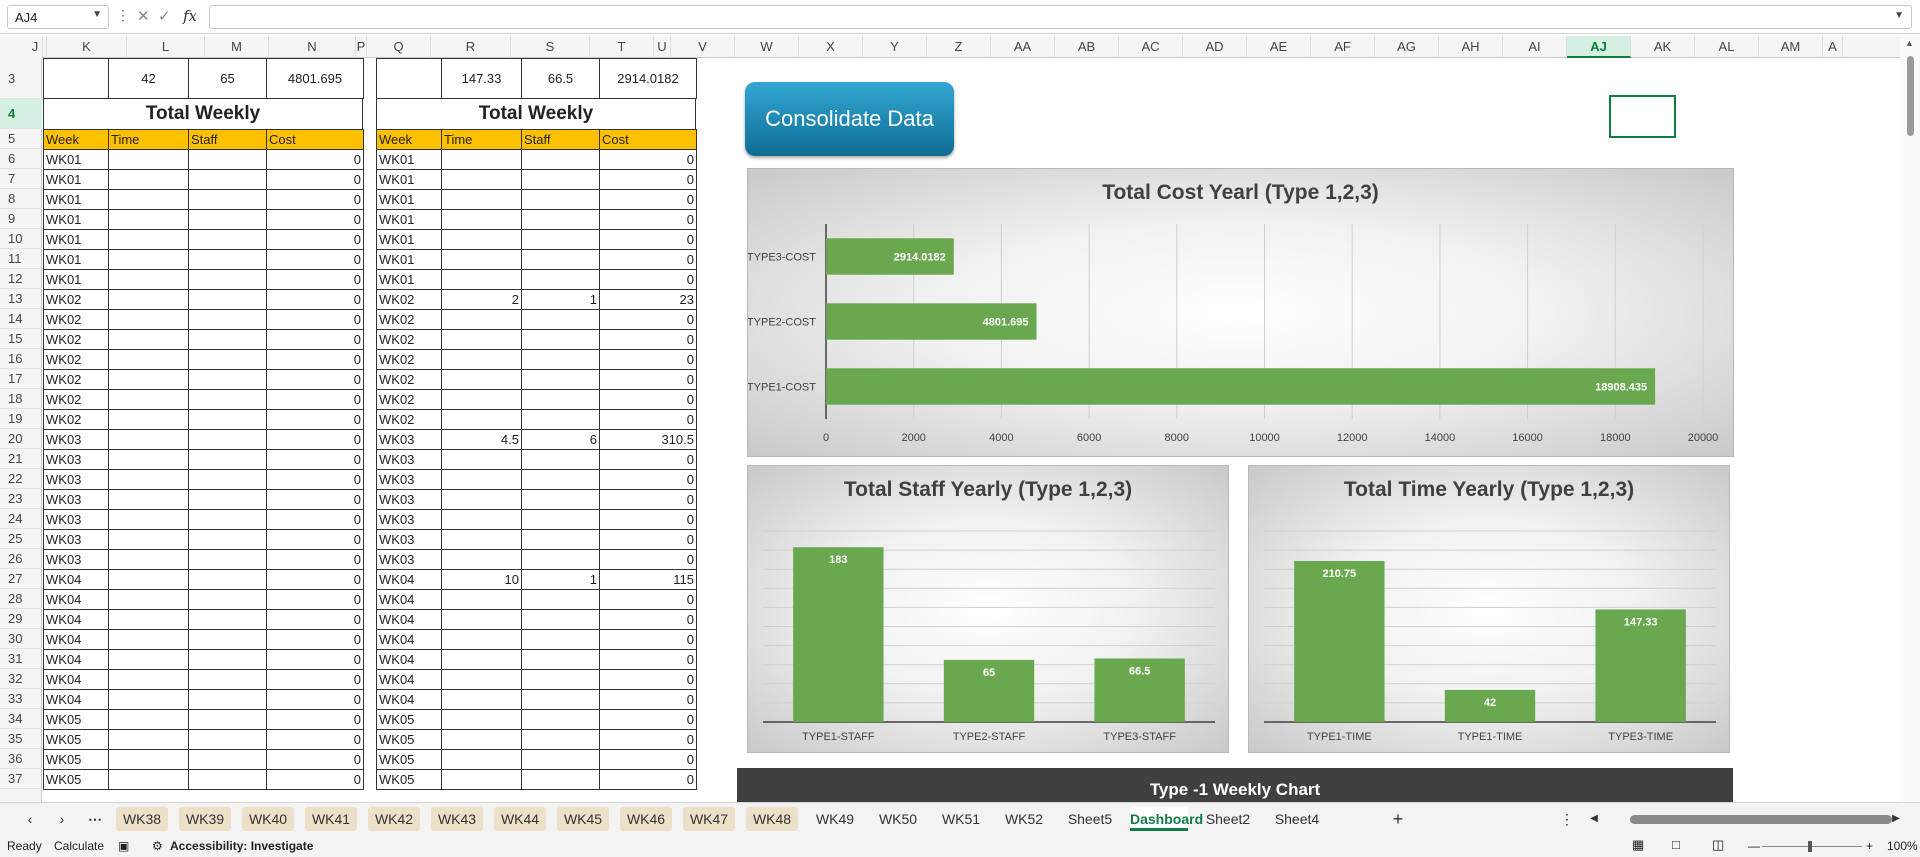  Describe the element at coordinates (148, 78) in the screenshot. I see `total-cell: 42` at that location.